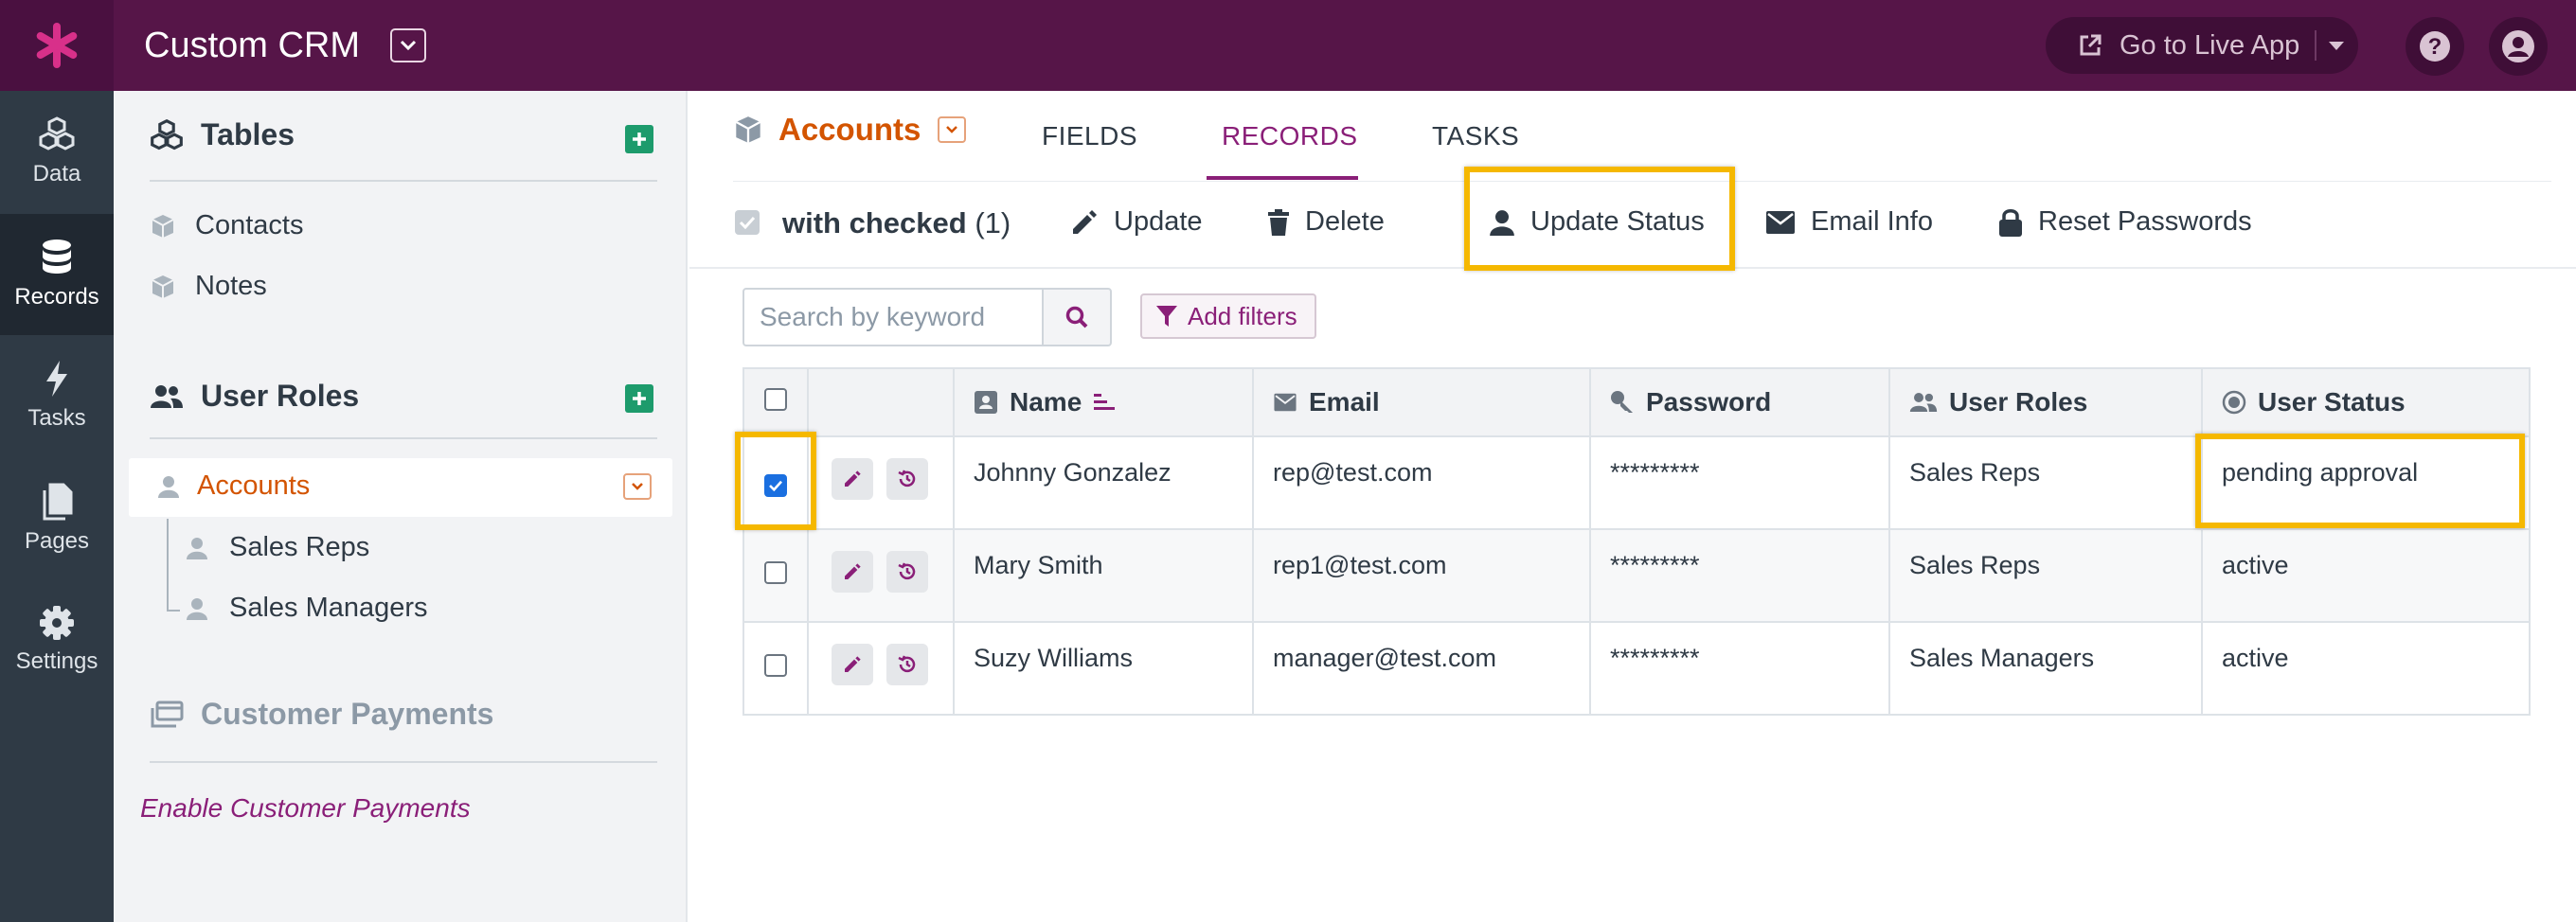 The width and height of the screenshot is (2576, 922). Describe the element at coordinates (1285, 402) in the screenshot. I see `envelope-icon` at that location.